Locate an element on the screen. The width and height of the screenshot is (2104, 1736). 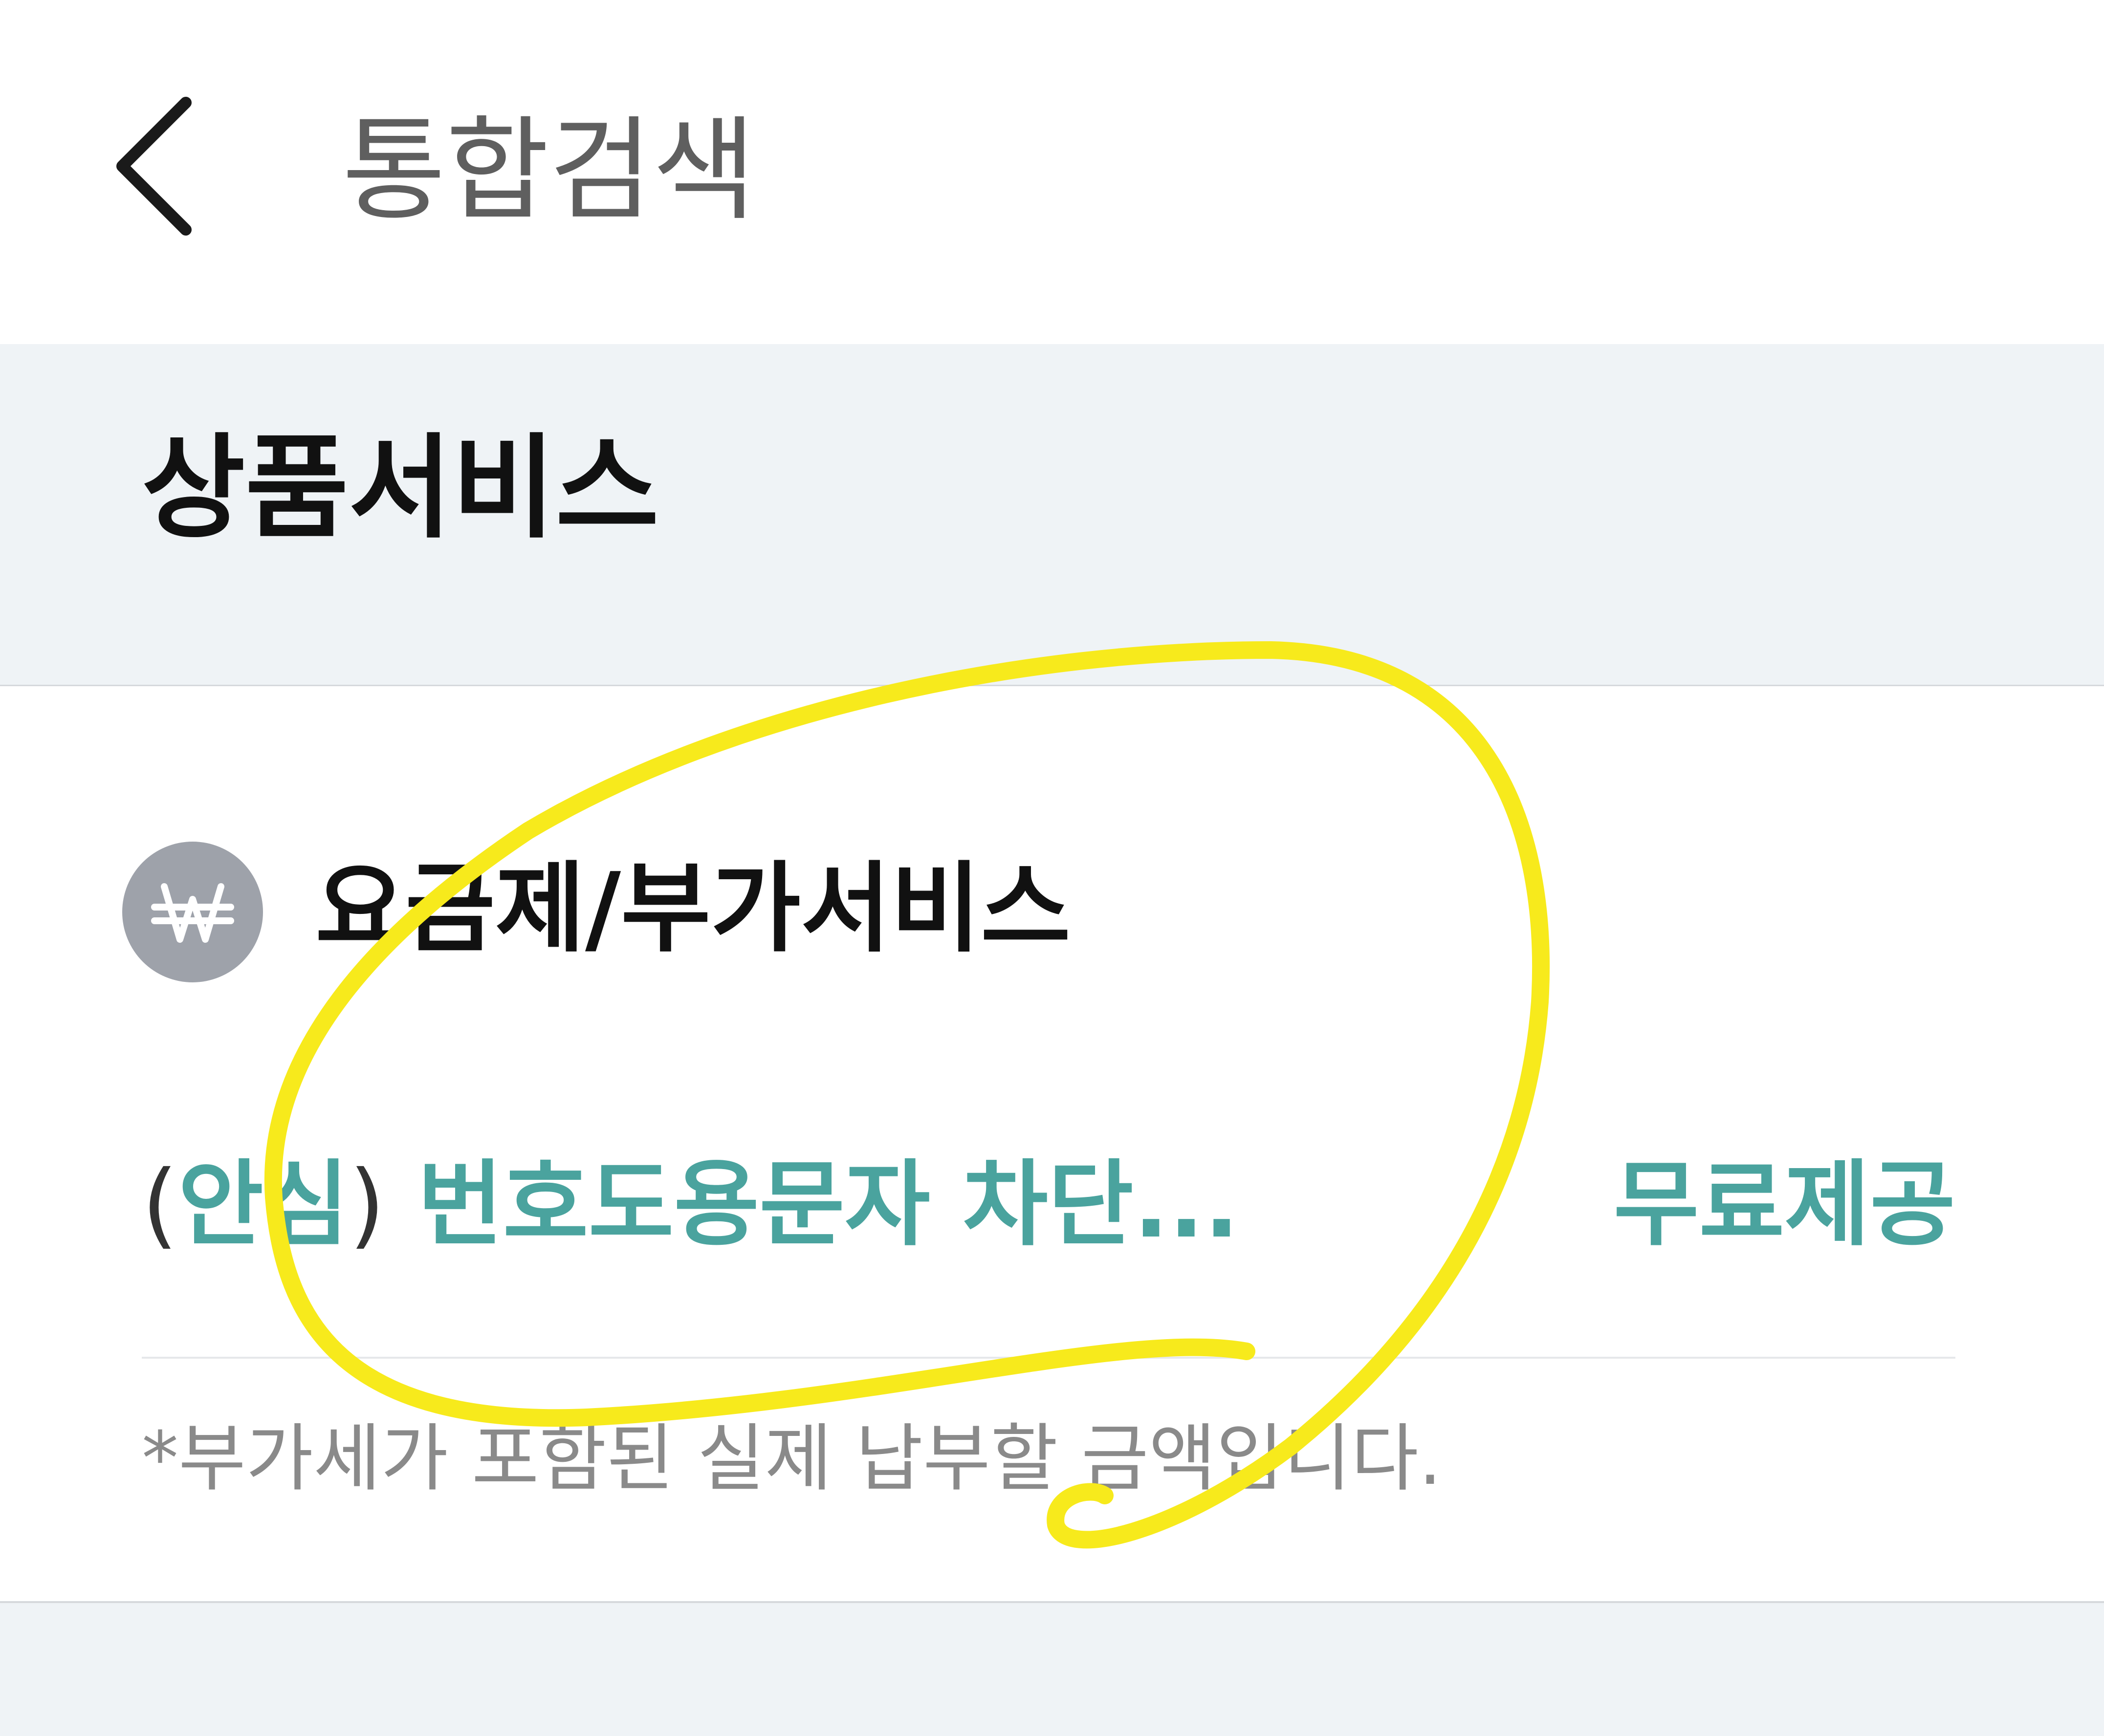
won-currency-icon is located at coordinates (192, 912).